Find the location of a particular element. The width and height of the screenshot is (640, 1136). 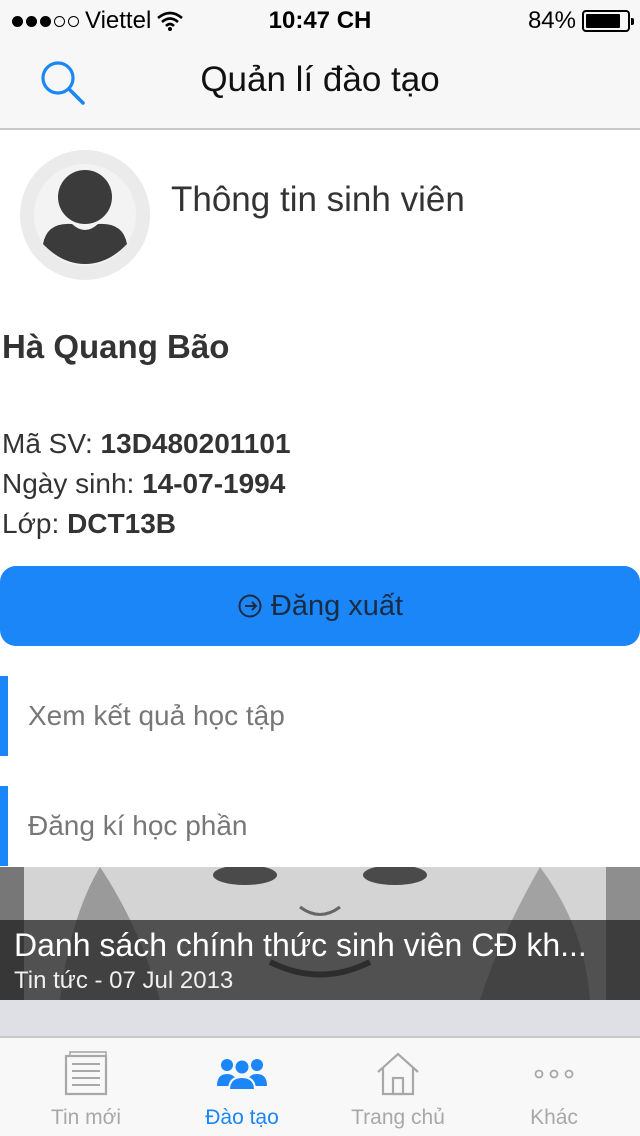

logout-icon is located at coordinates (250, 606).